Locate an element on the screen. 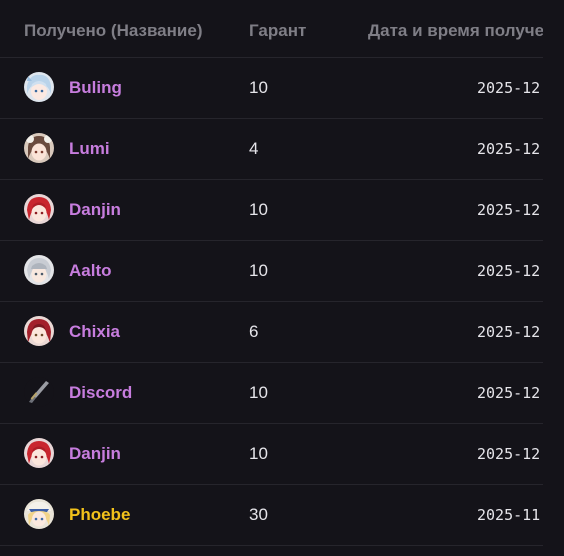 Image resolution: width=564 pixels, height=556 pixels. item-name: Buling is located at coordinates (95, 87).